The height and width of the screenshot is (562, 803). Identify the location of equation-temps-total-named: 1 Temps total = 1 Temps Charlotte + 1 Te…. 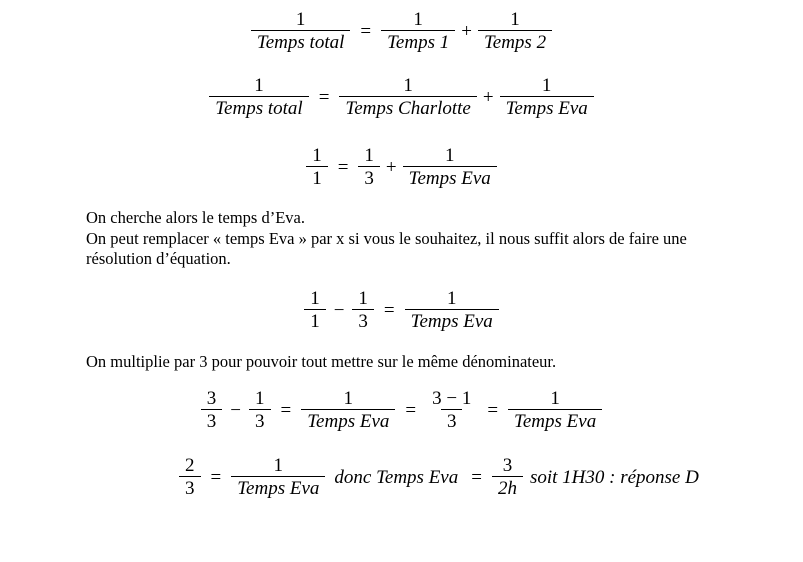
(401, 97).